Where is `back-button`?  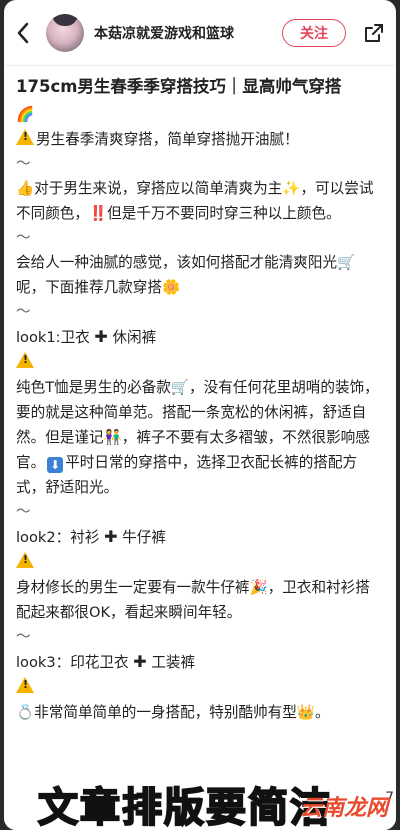 back-button is located at coordinates (23, 33).